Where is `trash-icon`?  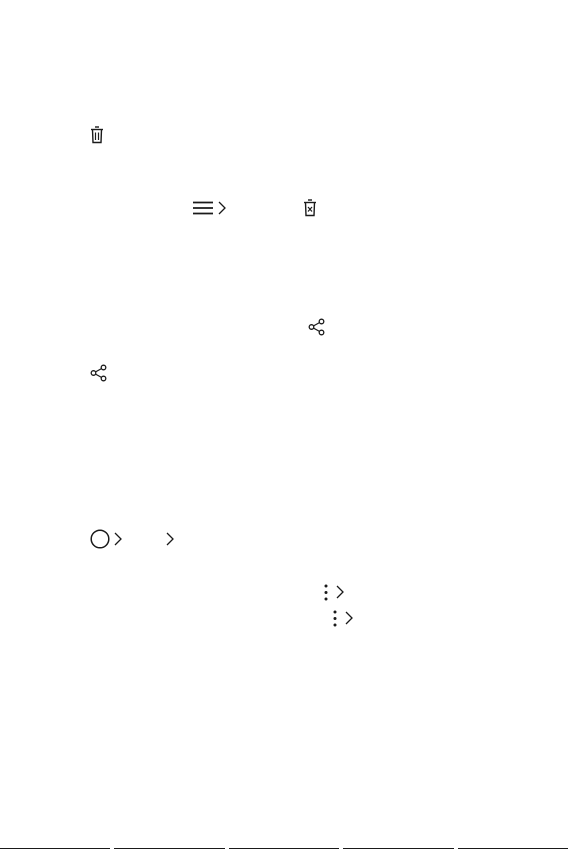
trash-icon is located at coordinates (97, 135).